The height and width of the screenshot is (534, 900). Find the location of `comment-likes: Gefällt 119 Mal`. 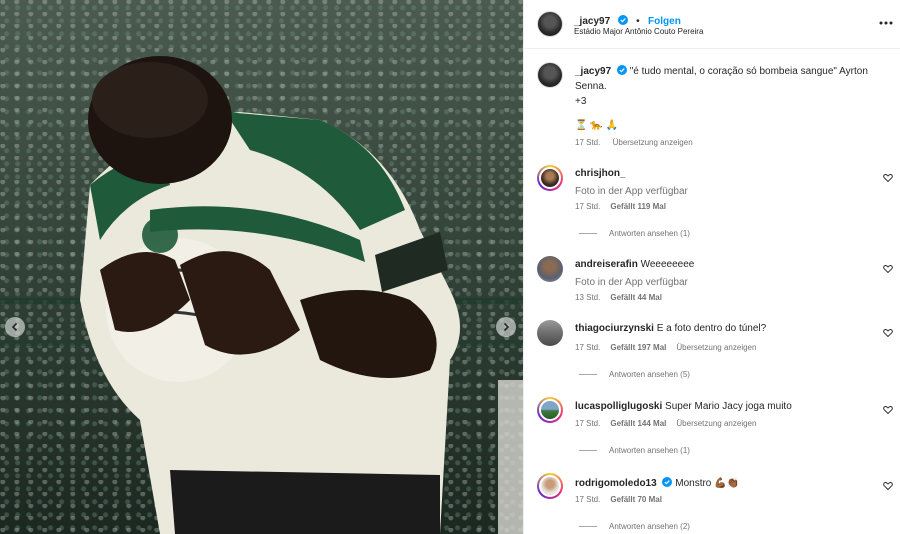

comment-likes: Gefällt 119 Mal is located at coordinates (638, 206).